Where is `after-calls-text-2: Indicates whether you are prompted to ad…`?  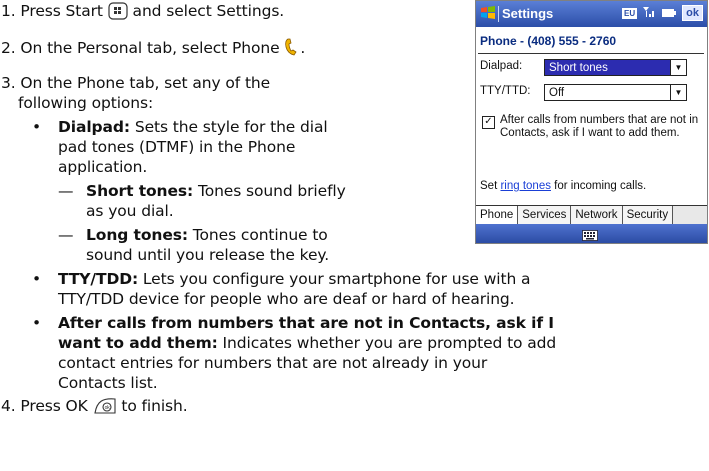
after-calls-text-2: Indicates whether you are prompted to ad… is located at coordinates (387, 343).